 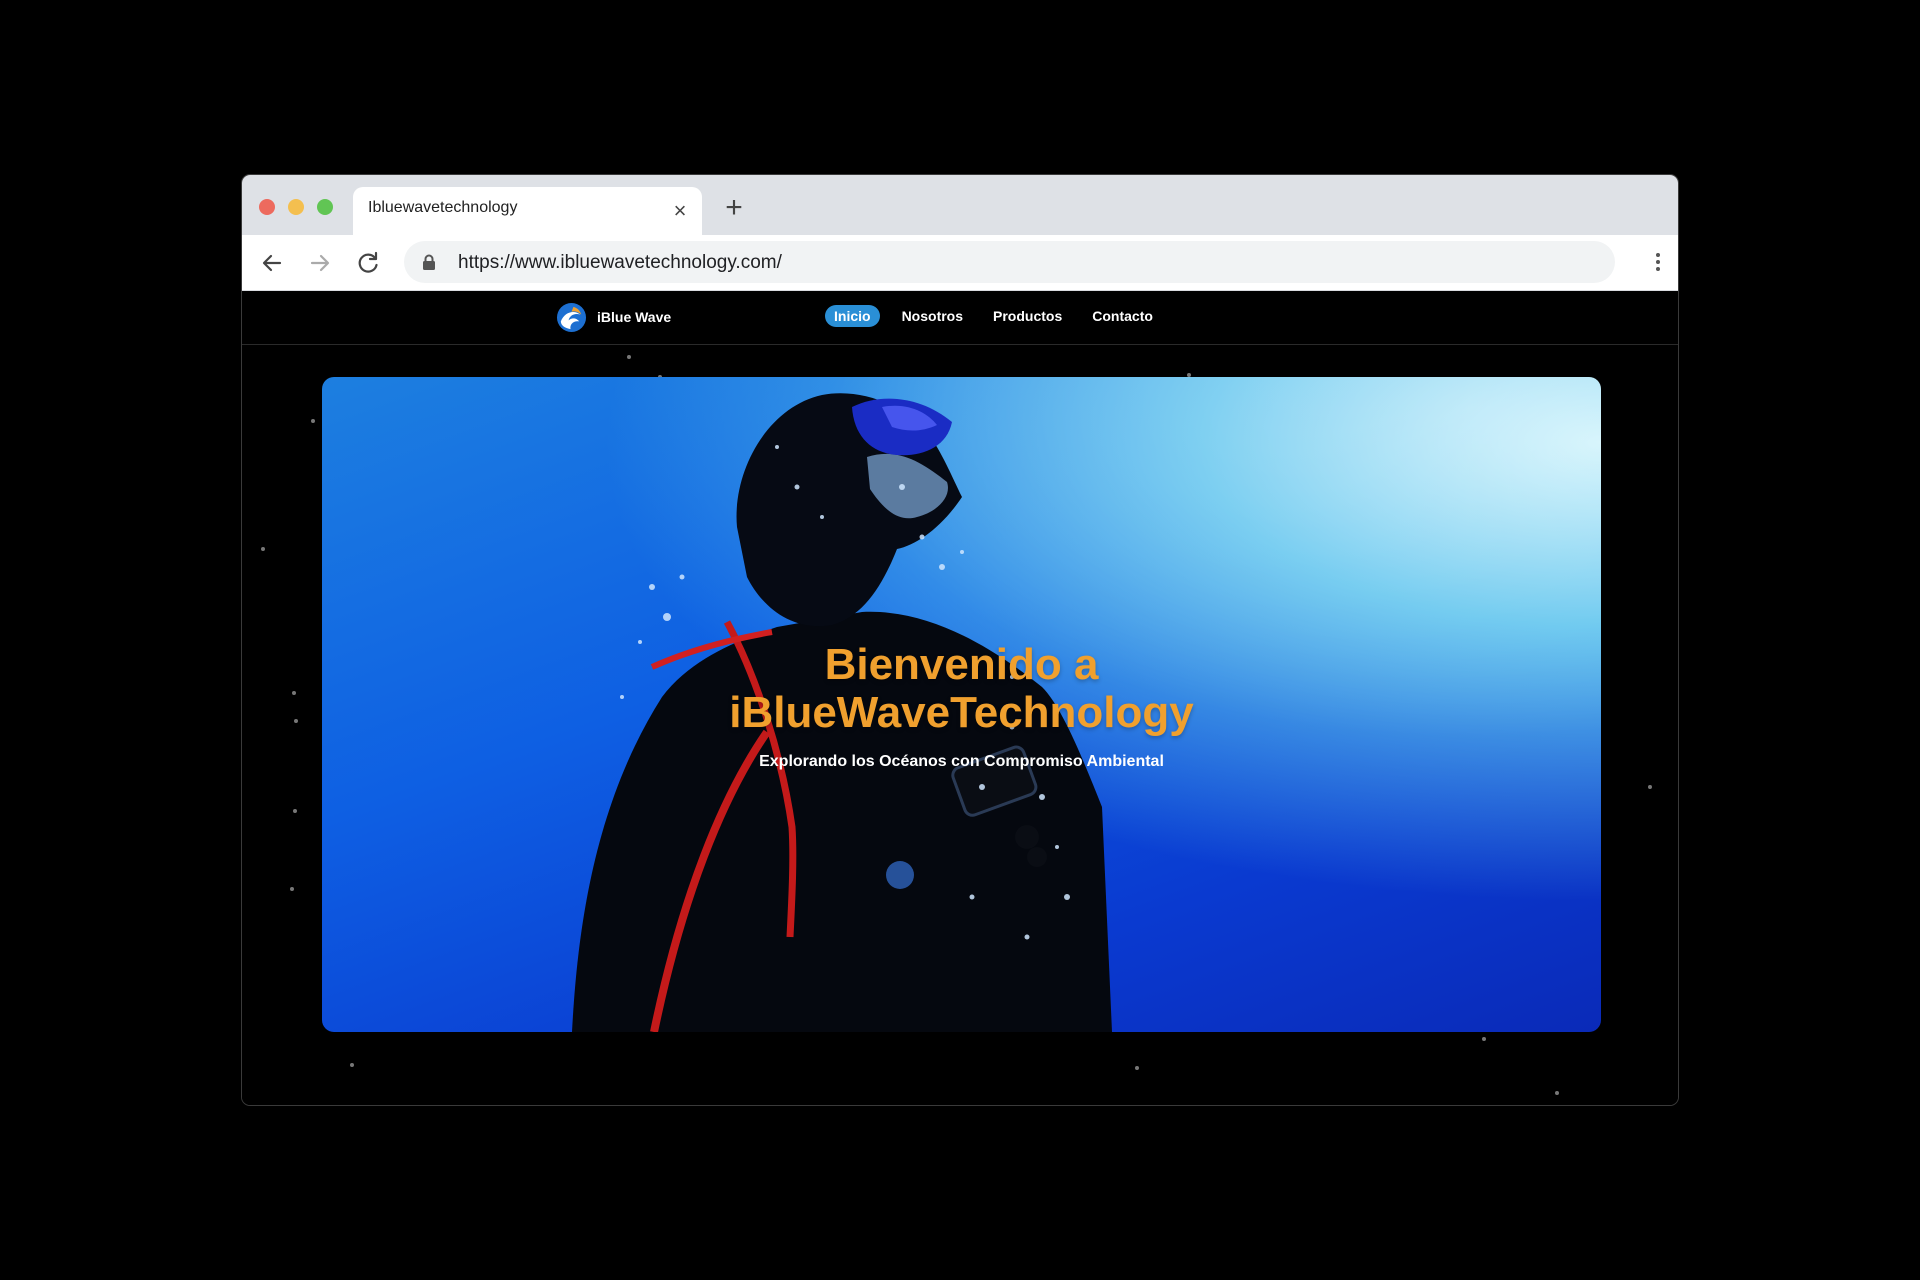 What do you see at coordinates (272, 263) in the screenshot?
I see `back-arrow-icon` at bounding box center [272, 263].